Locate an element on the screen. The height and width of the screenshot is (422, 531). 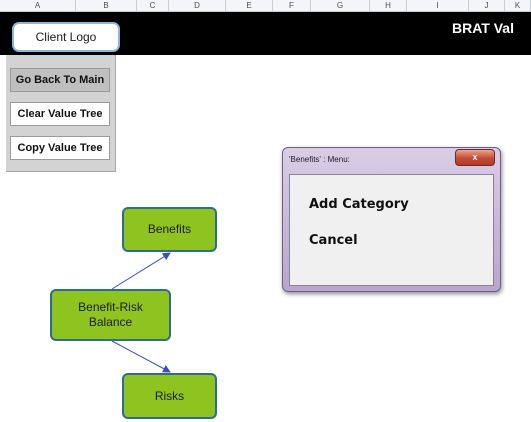
node-label-balance-line2: Balance is located at coordinates (110, 322).